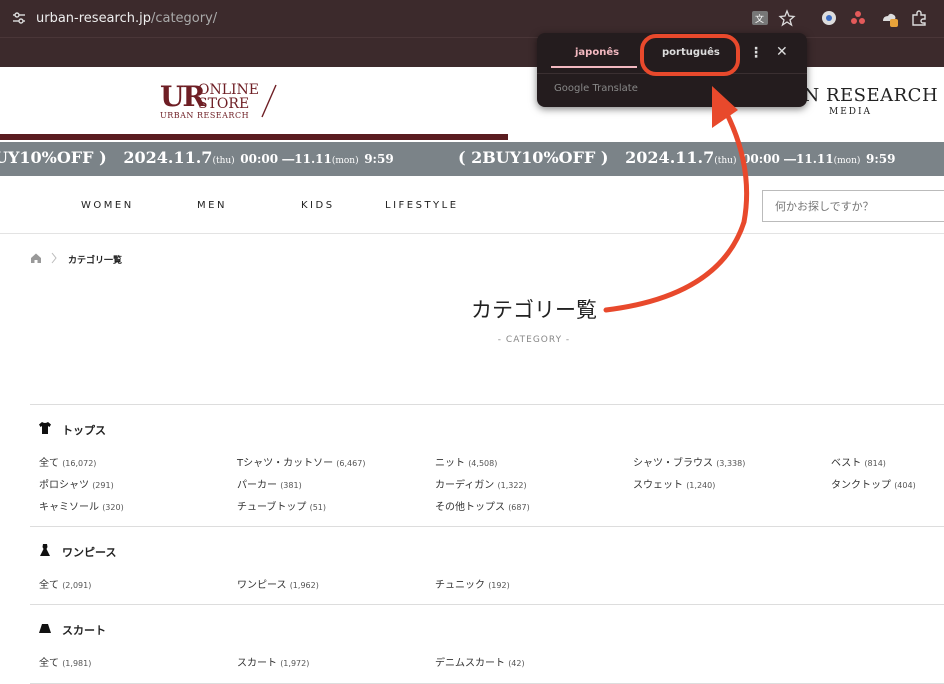 This screenshot has height=684, width=944. I want to click on link-label: デニムスカート, so click(470, 663).